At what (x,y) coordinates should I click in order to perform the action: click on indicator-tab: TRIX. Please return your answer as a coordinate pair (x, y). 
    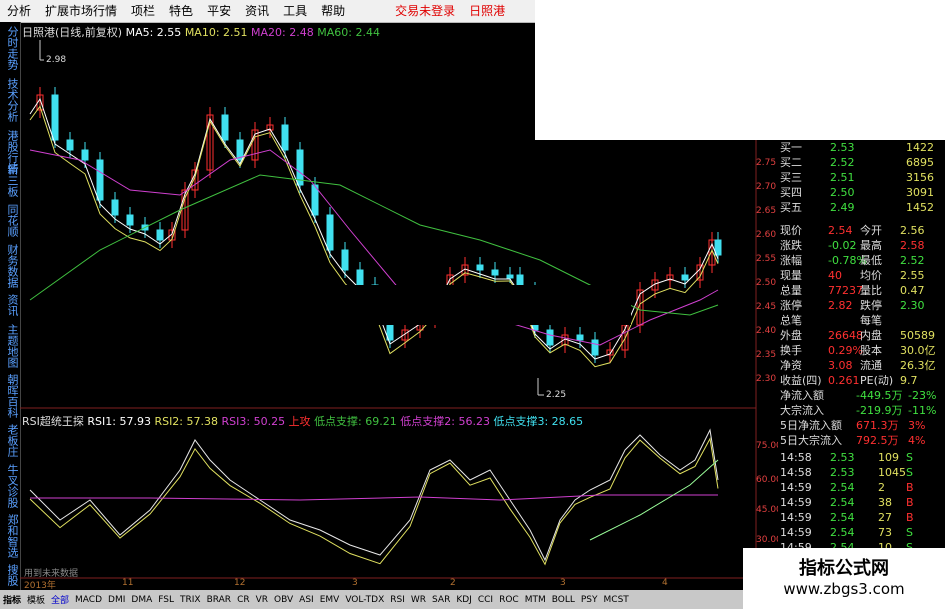
    Looking at the image, I should click on (190, 600).